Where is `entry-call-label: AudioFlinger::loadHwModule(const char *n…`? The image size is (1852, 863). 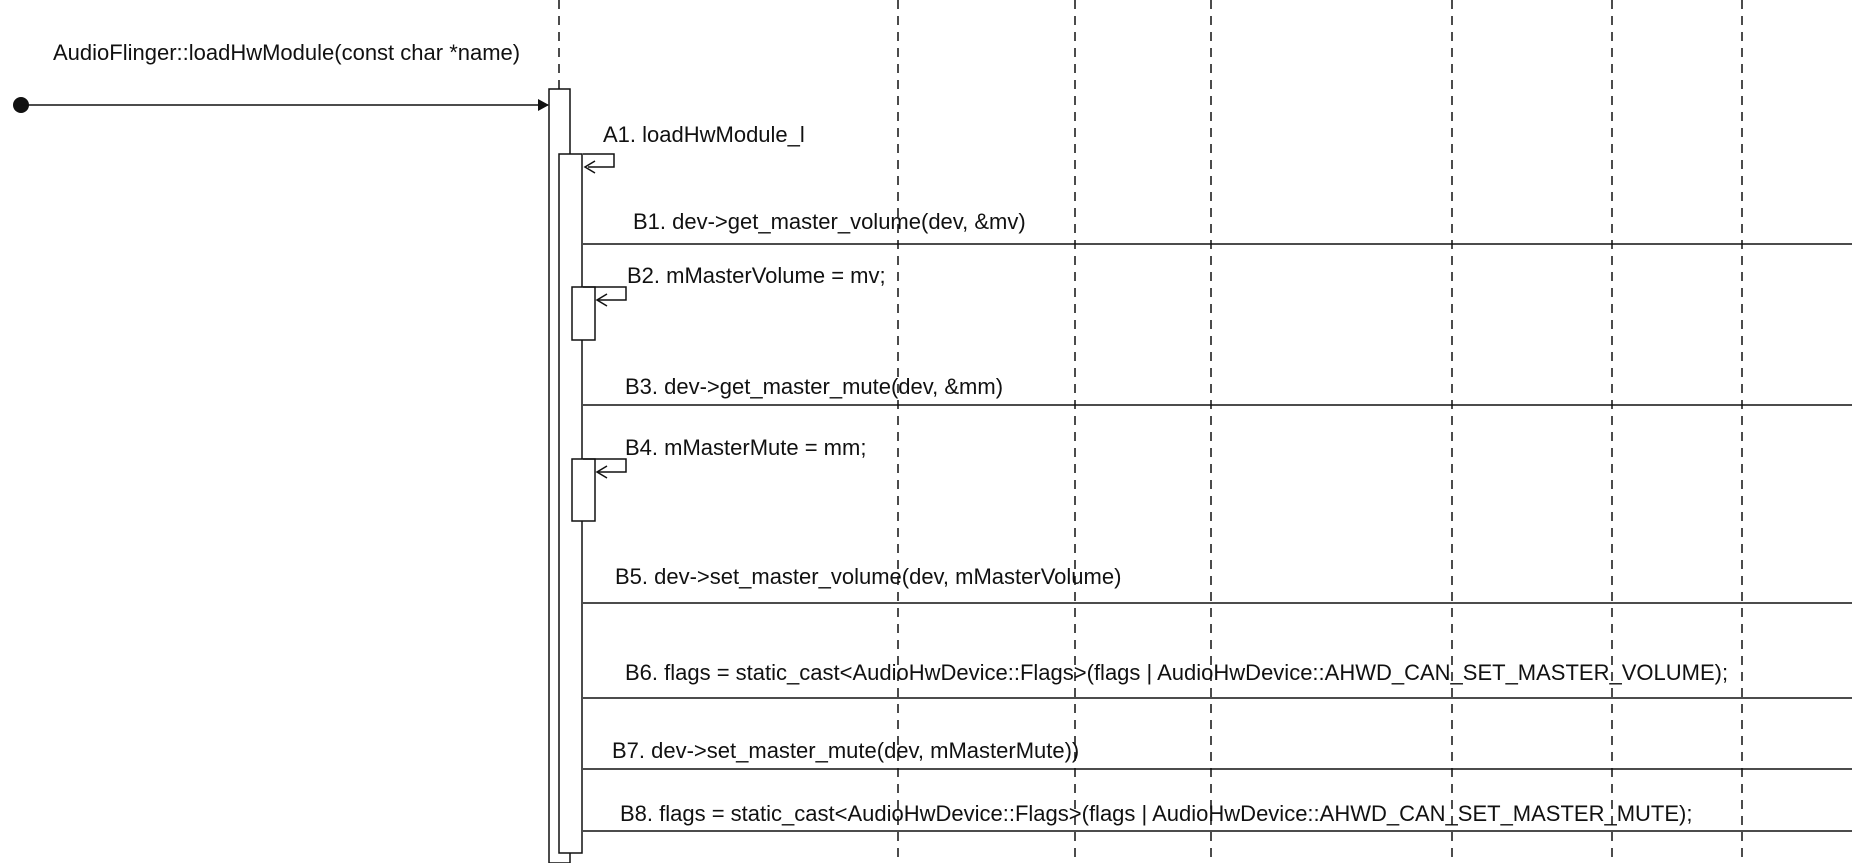 entry-call-label: AudioFlinger::loadHwModule(const char *n… is located at coordinates (286, 52).